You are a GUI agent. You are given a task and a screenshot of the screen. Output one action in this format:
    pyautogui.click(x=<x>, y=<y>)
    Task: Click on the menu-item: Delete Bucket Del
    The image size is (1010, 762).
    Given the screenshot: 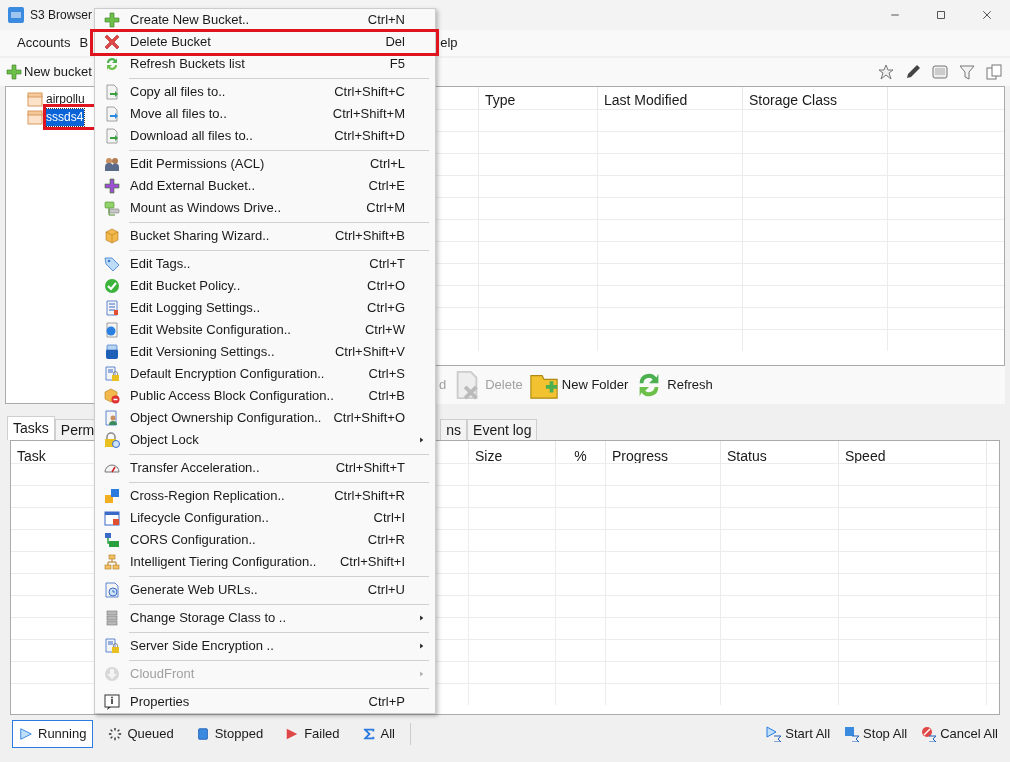 What is the action you would take?
    pyautogui.click(x=265, y=42)
    